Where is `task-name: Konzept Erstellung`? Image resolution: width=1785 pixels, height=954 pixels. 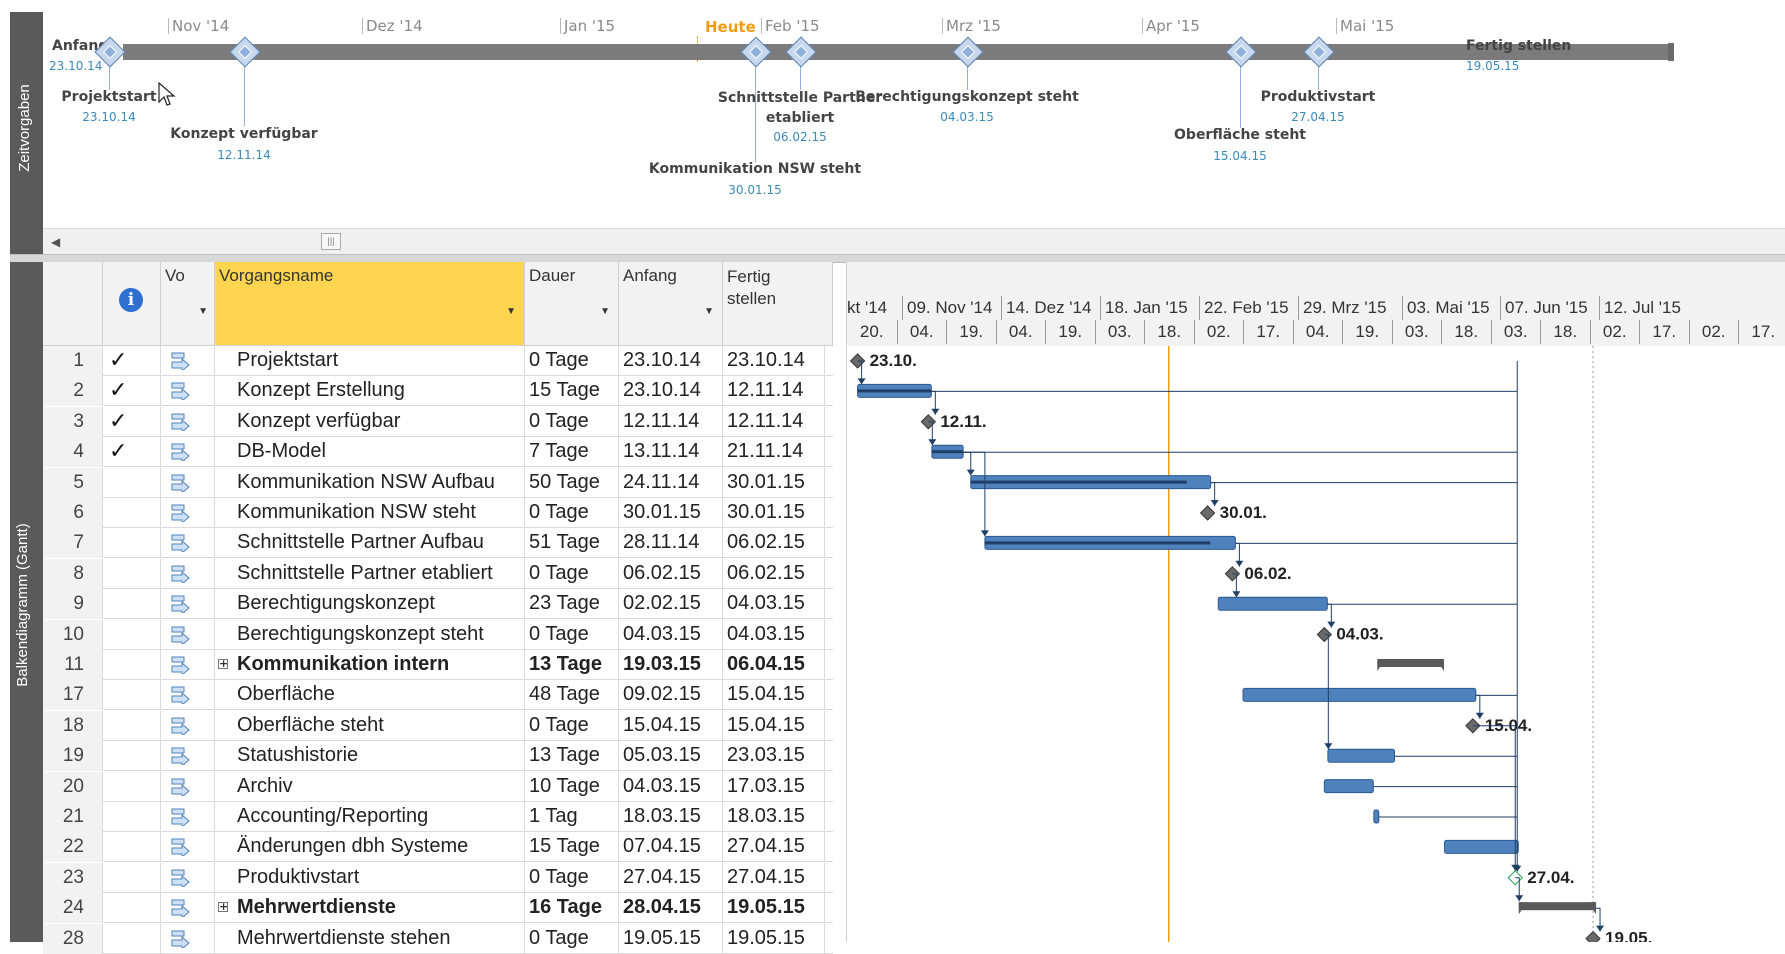 task-name: Konzept Erstellung is located at coordinates (370, 391).